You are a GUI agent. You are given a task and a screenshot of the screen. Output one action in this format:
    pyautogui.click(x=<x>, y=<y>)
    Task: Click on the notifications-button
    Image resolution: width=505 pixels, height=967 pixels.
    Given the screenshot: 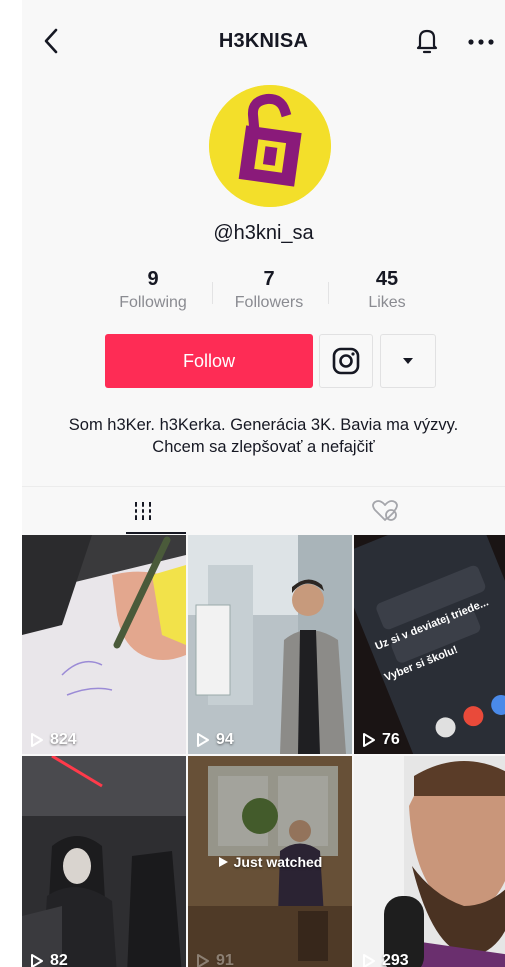 What is the action you would take?
    pyautogui.click(x=427, y=41)
    